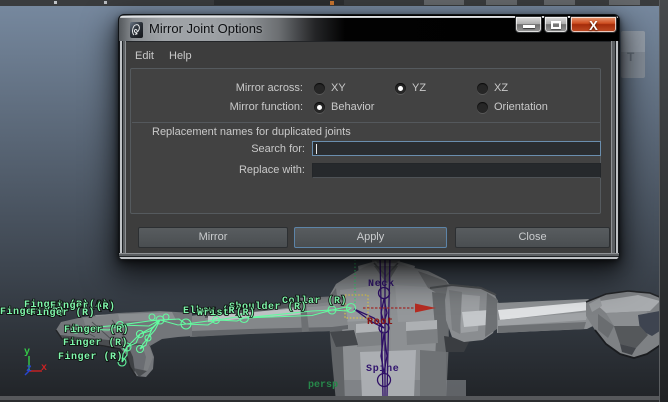 The image size is (668, 402). I want to click on svg-text: Wrist (R), so click(226, 313).